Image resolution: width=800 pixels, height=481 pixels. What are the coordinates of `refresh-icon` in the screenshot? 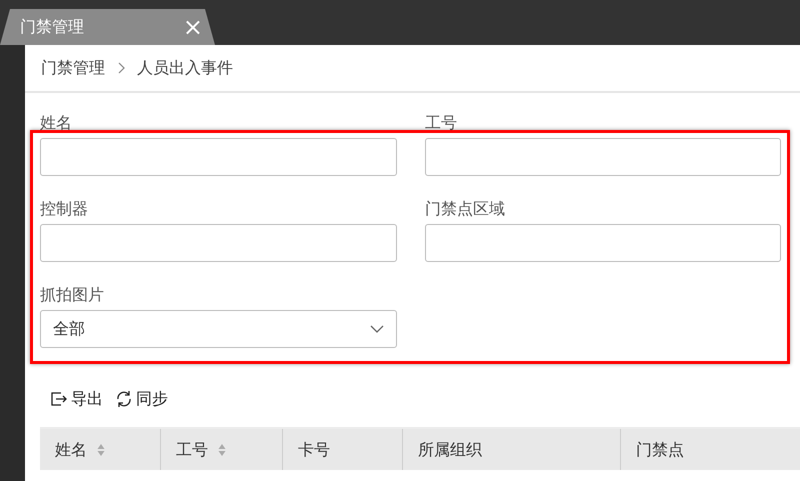 It's located at (124, 399).